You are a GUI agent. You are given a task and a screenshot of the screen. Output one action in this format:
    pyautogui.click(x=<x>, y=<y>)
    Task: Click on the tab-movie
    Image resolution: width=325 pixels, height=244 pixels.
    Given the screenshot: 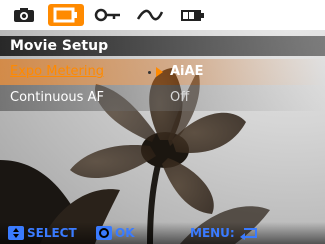 What is the action you would take?
    pyautogui.click(x=66, y=15)
    